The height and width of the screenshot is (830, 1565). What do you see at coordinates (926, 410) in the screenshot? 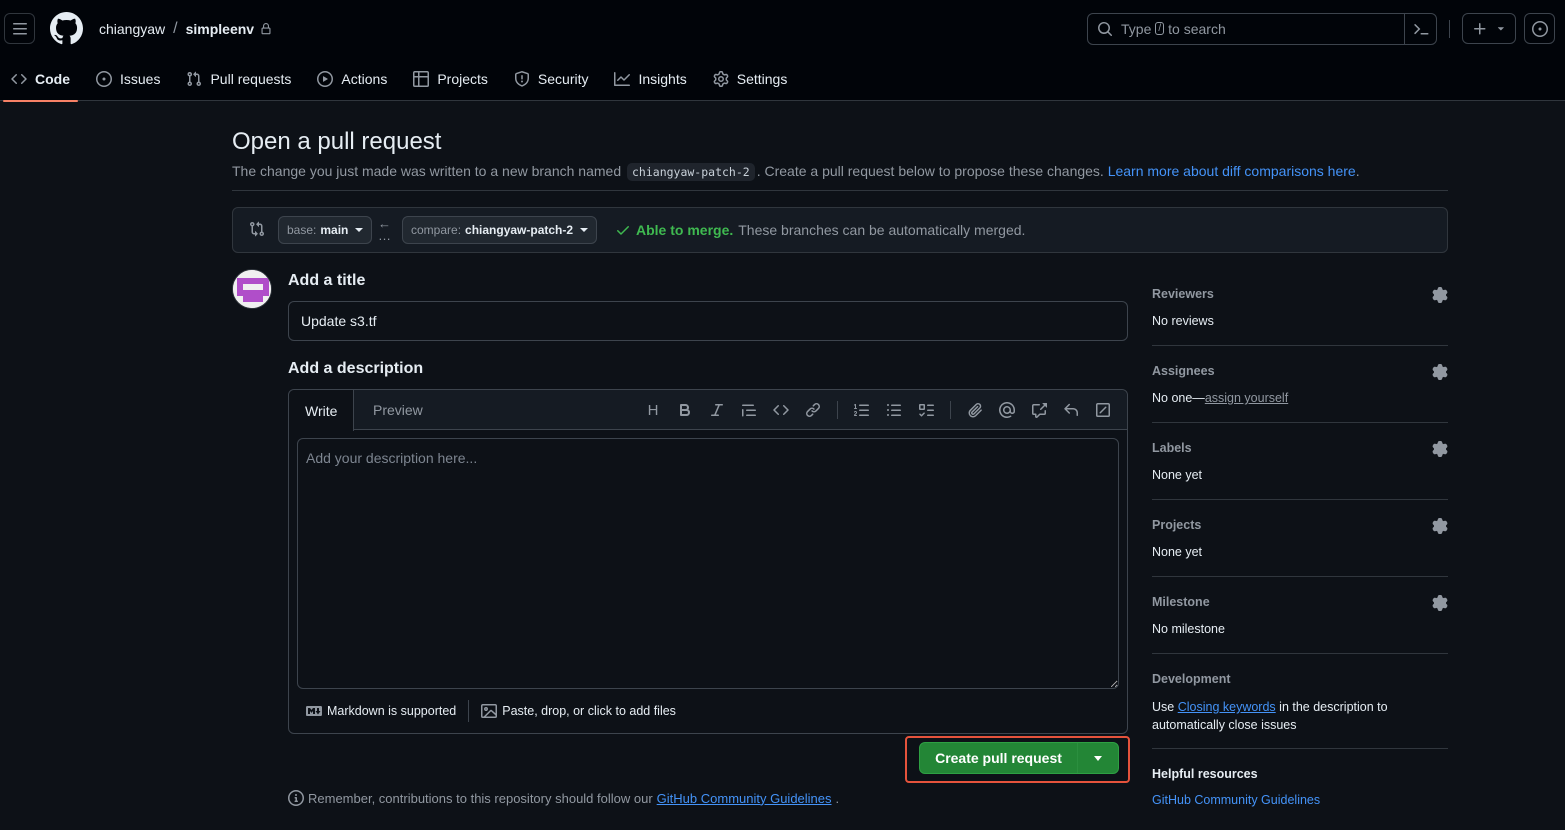
I see `task-list-button` at bounding box center [926, 410].